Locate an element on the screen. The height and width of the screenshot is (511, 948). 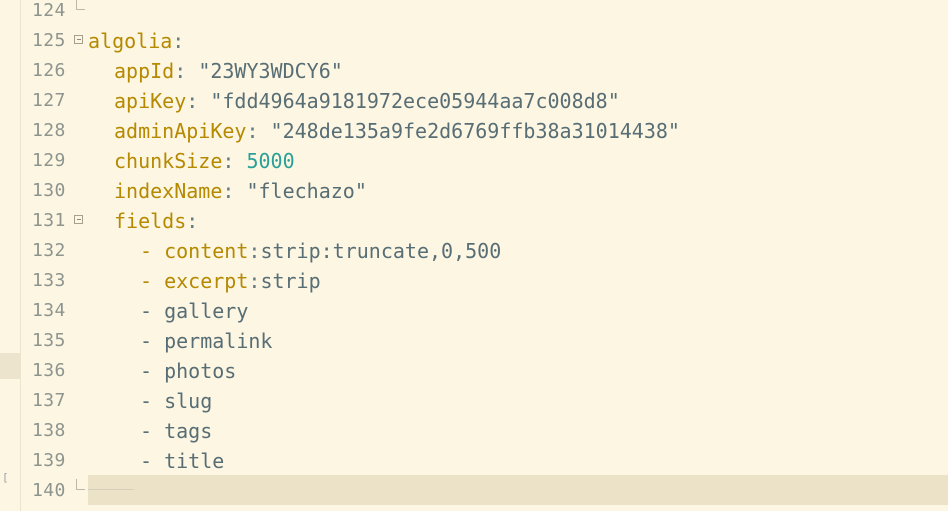
code-text: - gallery is located at coordinates (194, 311).